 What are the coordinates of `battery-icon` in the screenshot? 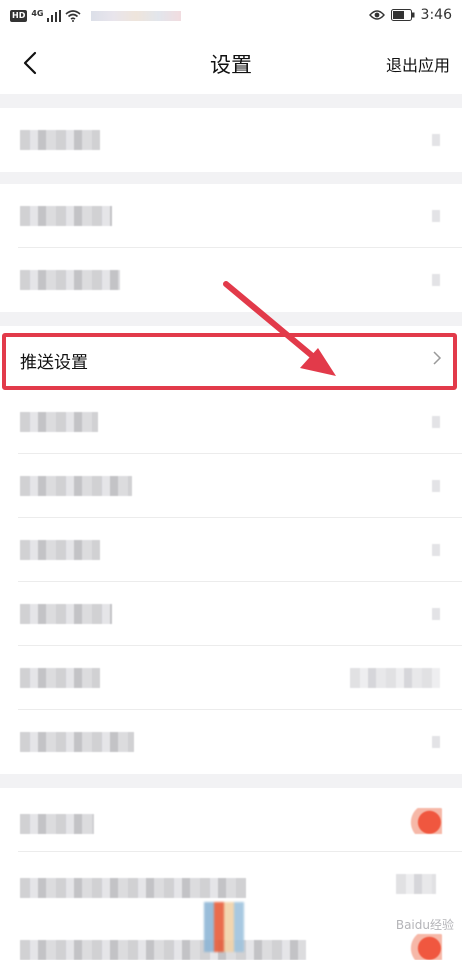 It's located at (402, 15).